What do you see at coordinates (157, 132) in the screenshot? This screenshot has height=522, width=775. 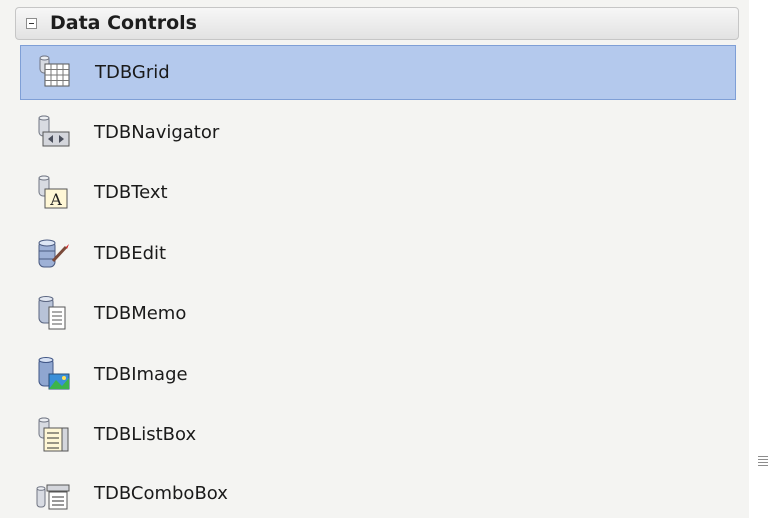 I see `palette-item-label: TDBNavigator` at bounding box center [157, 132].